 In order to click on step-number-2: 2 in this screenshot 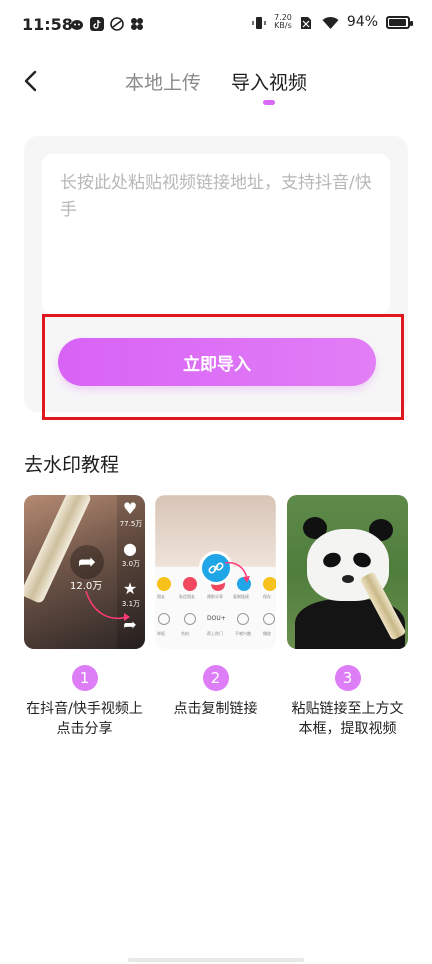, I will do `click(215, 678)`.